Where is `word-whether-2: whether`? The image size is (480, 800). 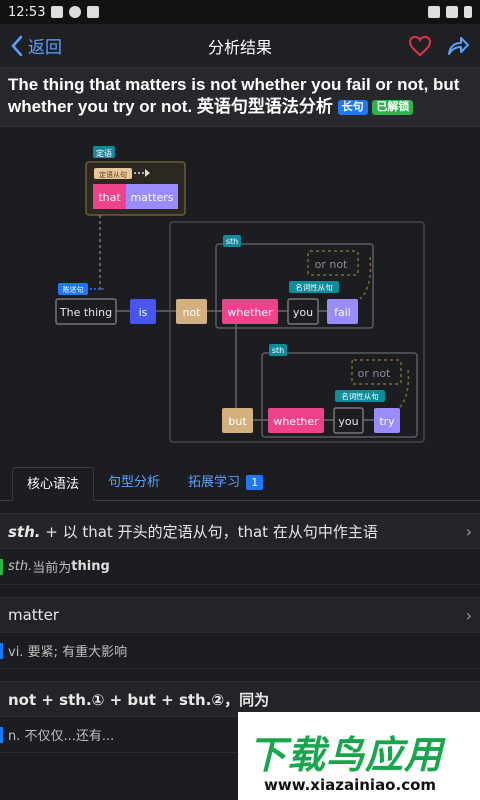
word-whether-2: whether is located at coordinates (296, 421).